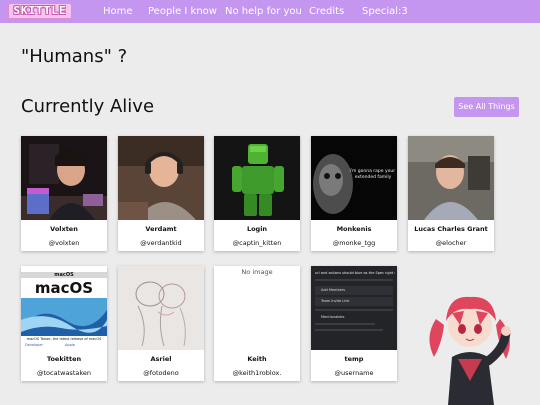 The image size is (540, 405). I want to click on temp-item-mentionables: Mentionables, so click(333, 317).